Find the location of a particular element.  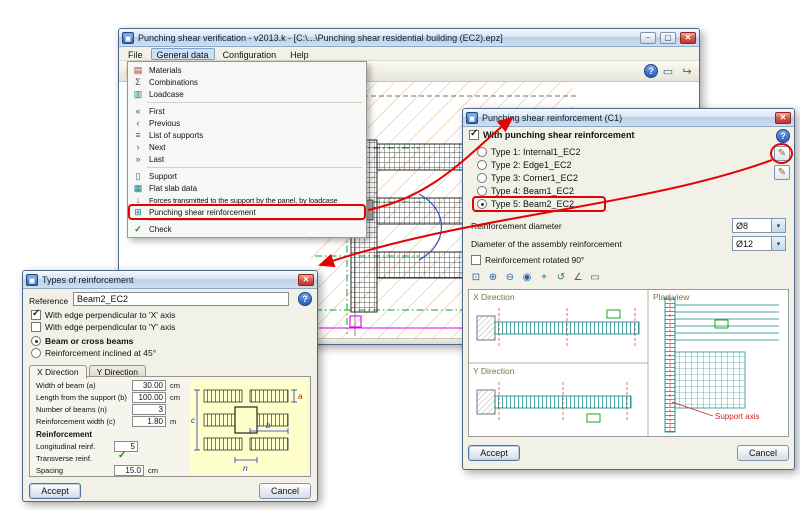

spacing-input: 15.0 is located at coordinates (129, 470).